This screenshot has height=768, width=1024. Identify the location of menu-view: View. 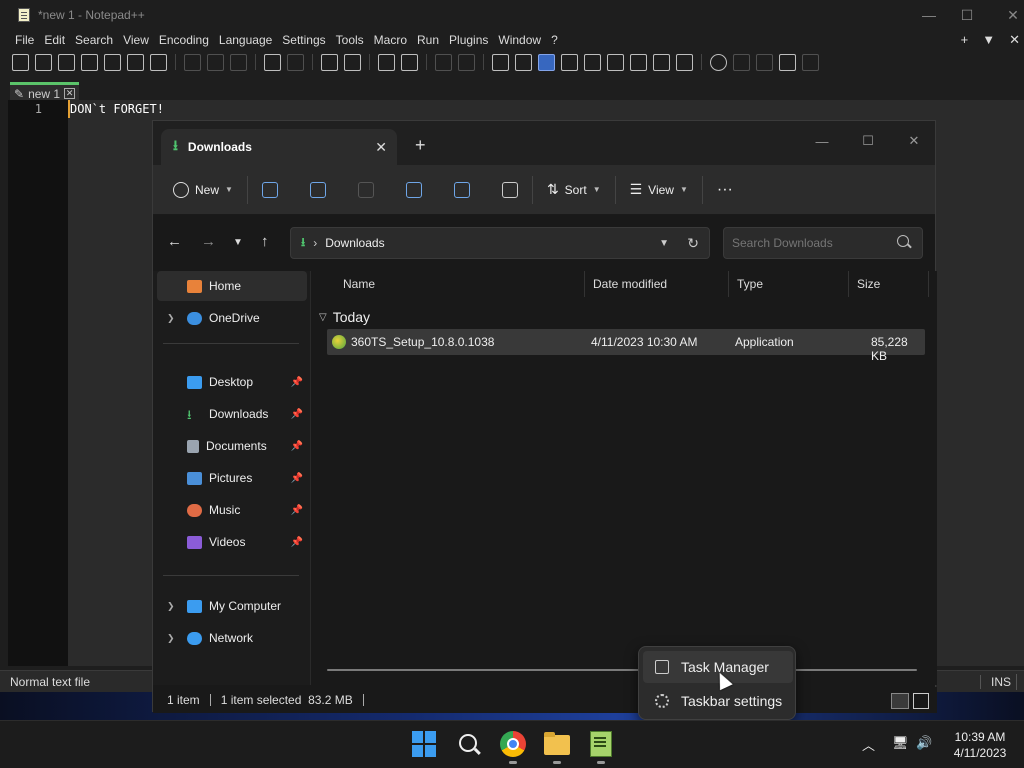
(136, 40).